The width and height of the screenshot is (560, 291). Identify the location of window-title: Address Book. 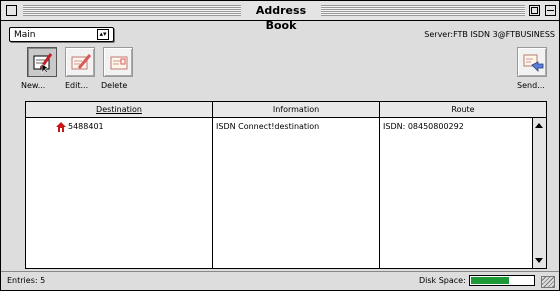
(281, 18).